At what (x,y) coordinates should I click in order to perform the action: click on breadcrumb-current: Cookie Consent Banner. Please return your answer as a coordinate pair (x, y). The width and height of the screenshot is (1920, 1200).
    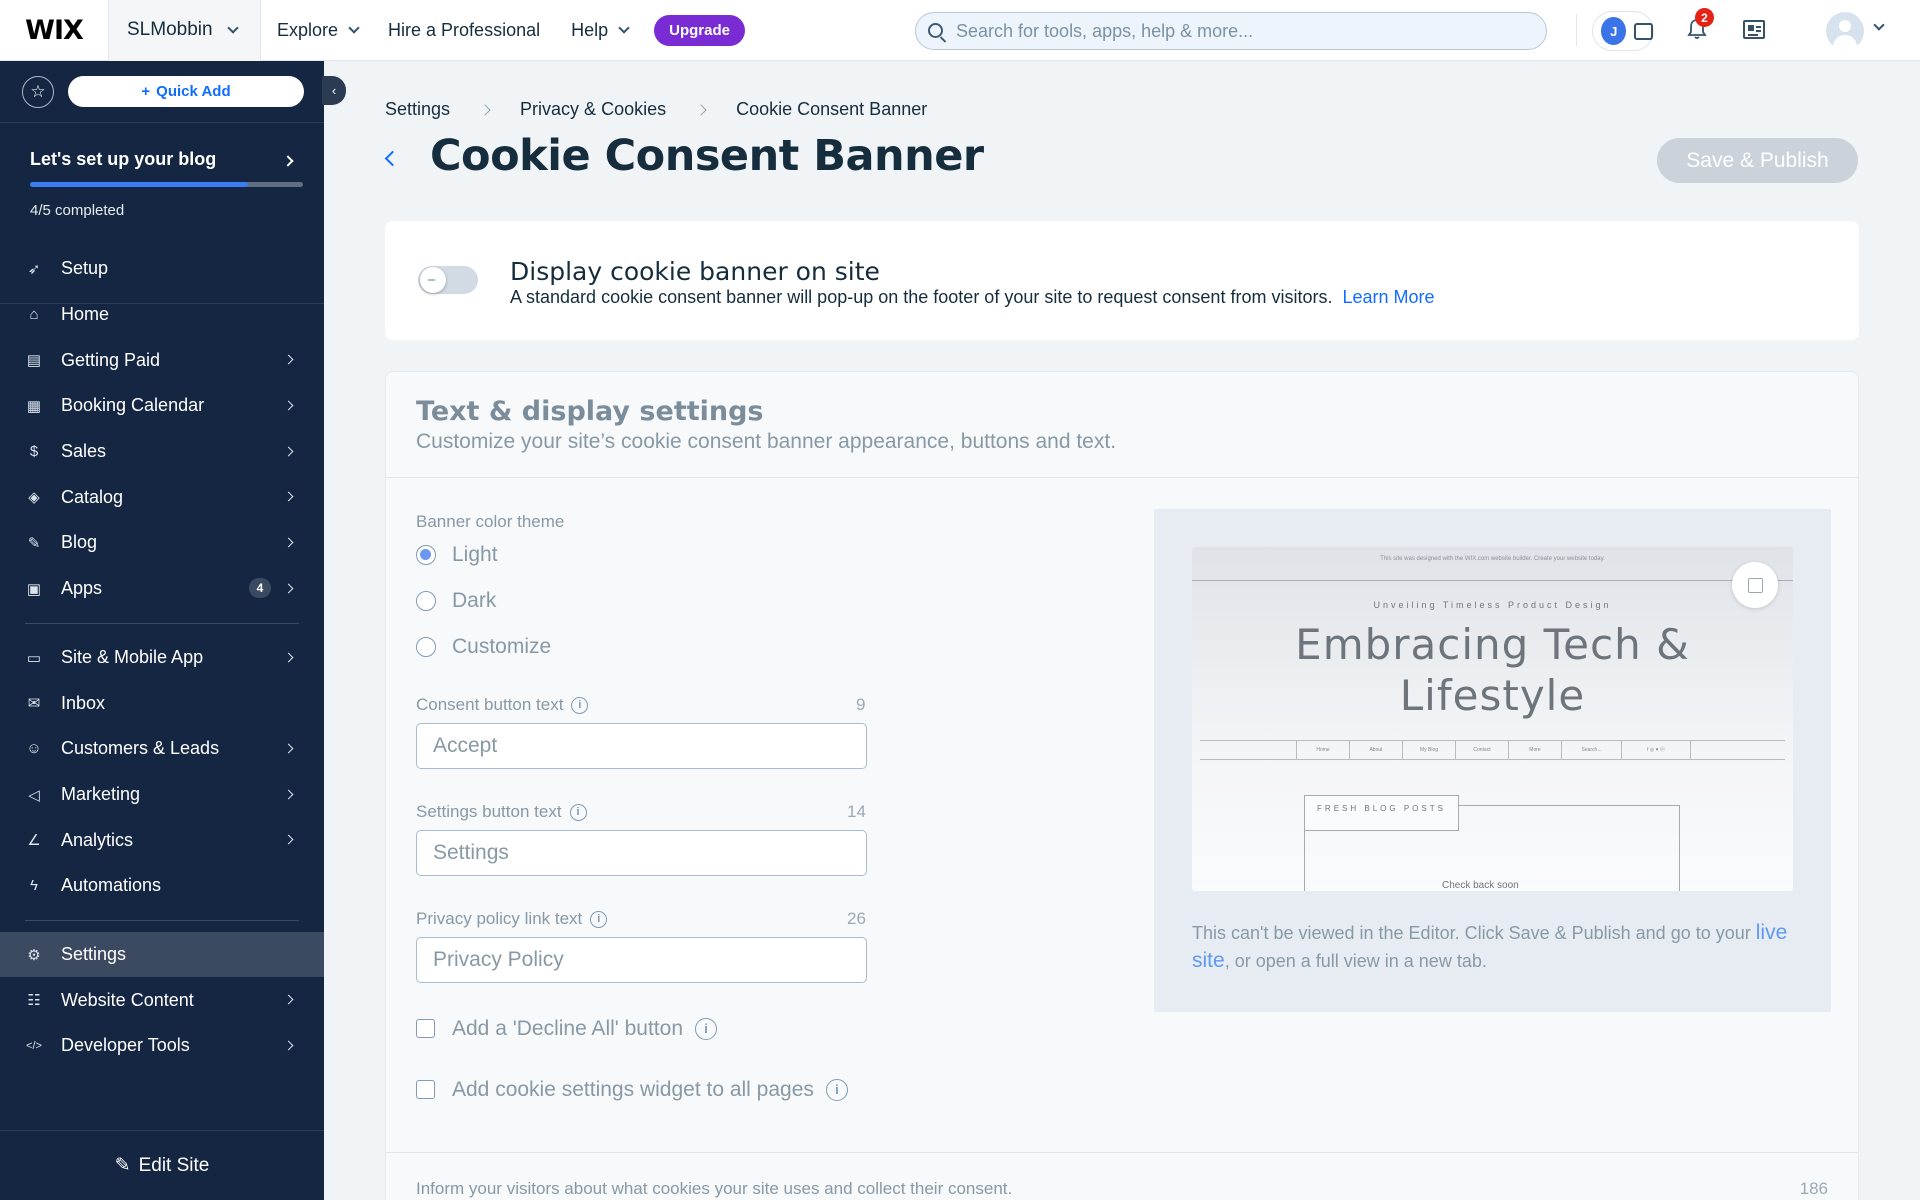
    Looking at the image, I should click on (832, 109).